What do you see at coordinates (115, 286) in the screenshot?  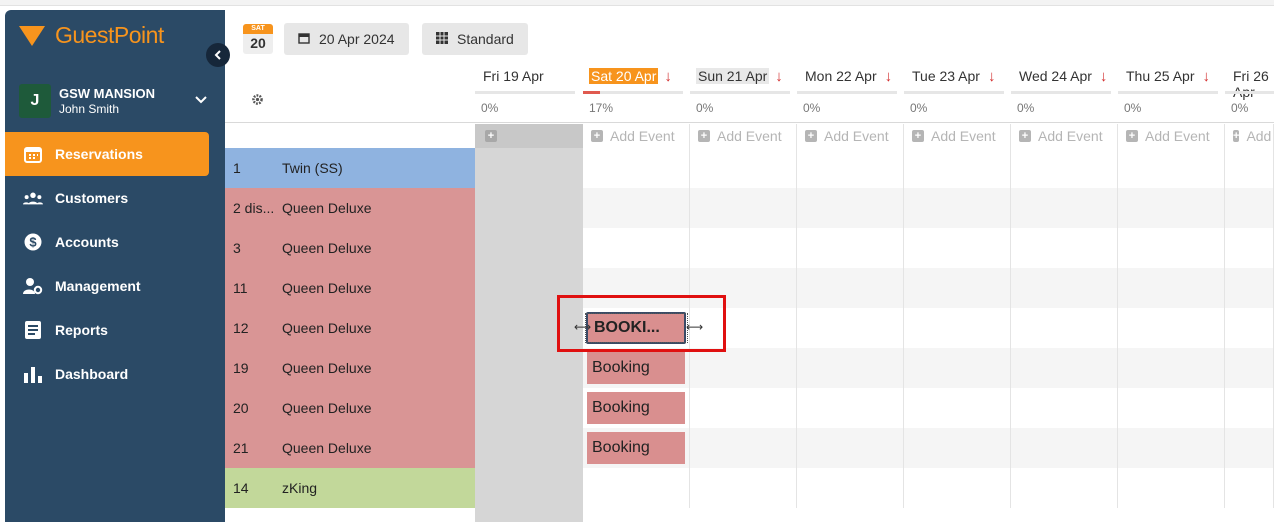 I see `sidebar-item-management: Management` at bounding box center [115, 286].